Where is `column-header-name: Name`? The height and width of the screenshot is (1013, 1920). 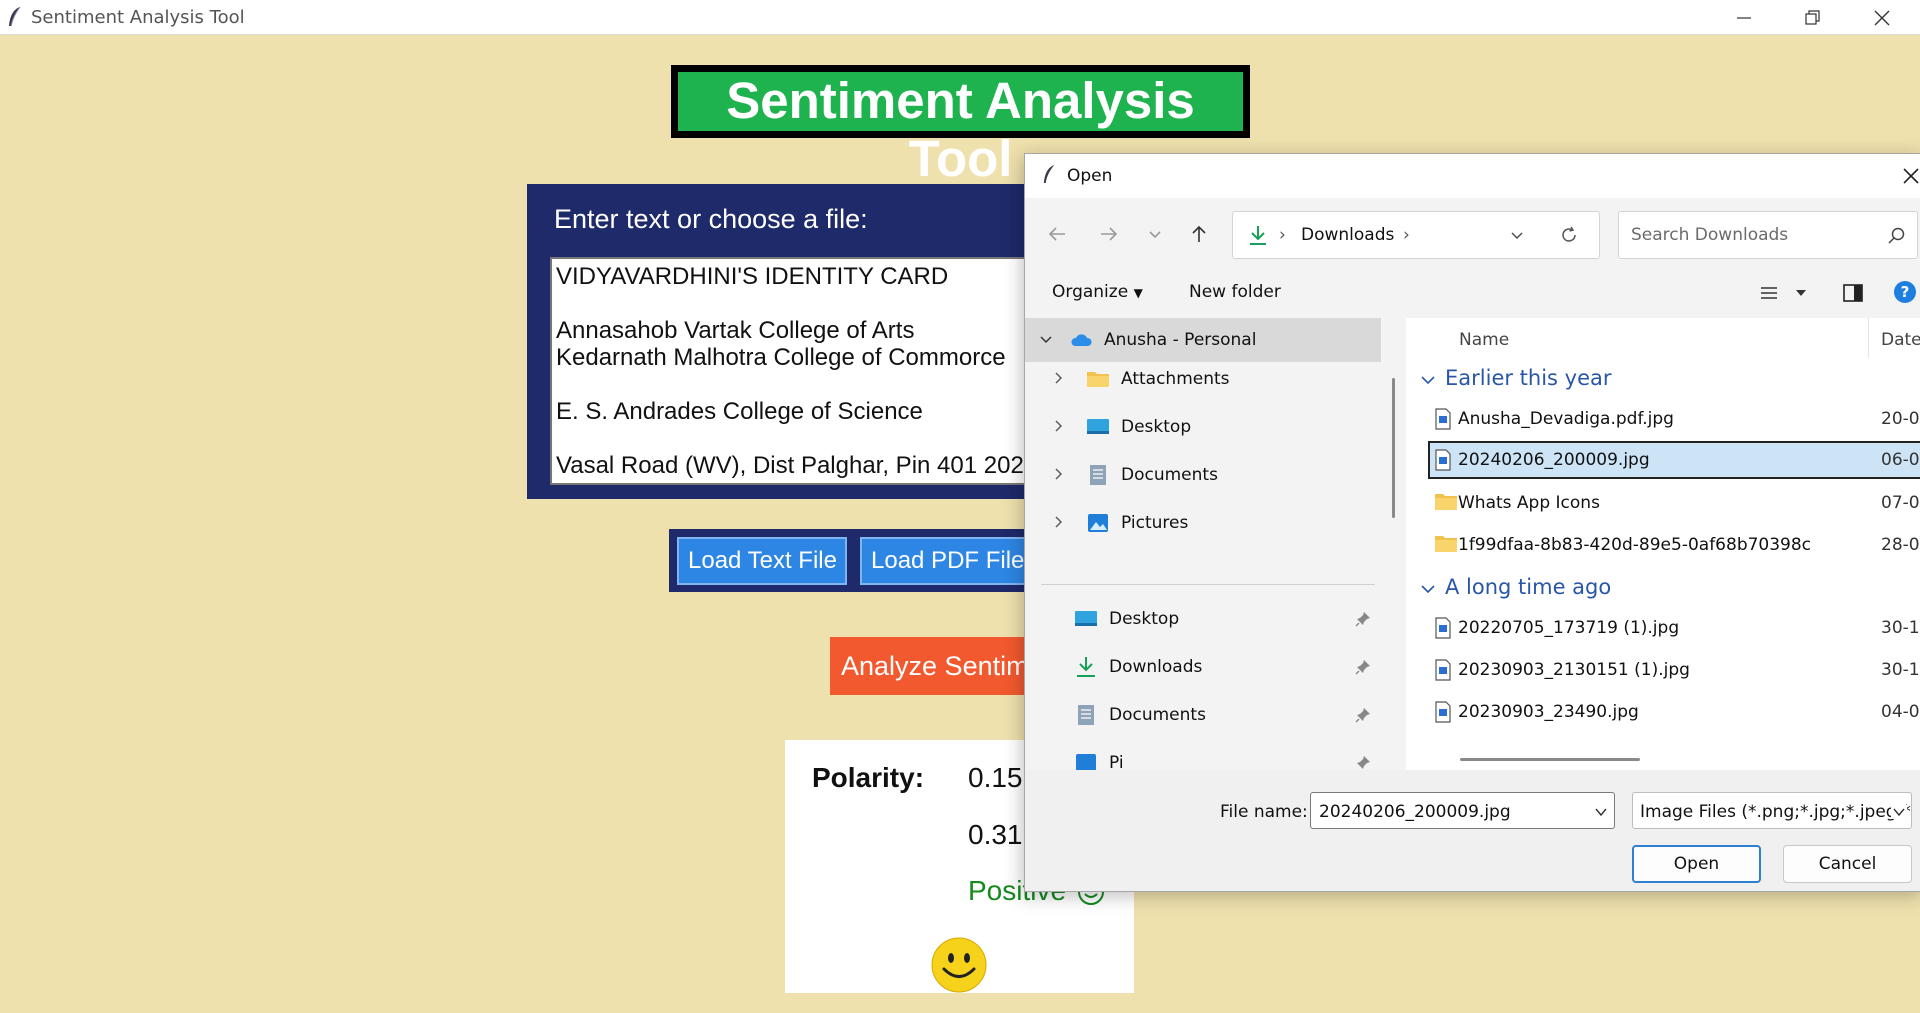
column-header-name: Name is located at coordinates (1484, 340).